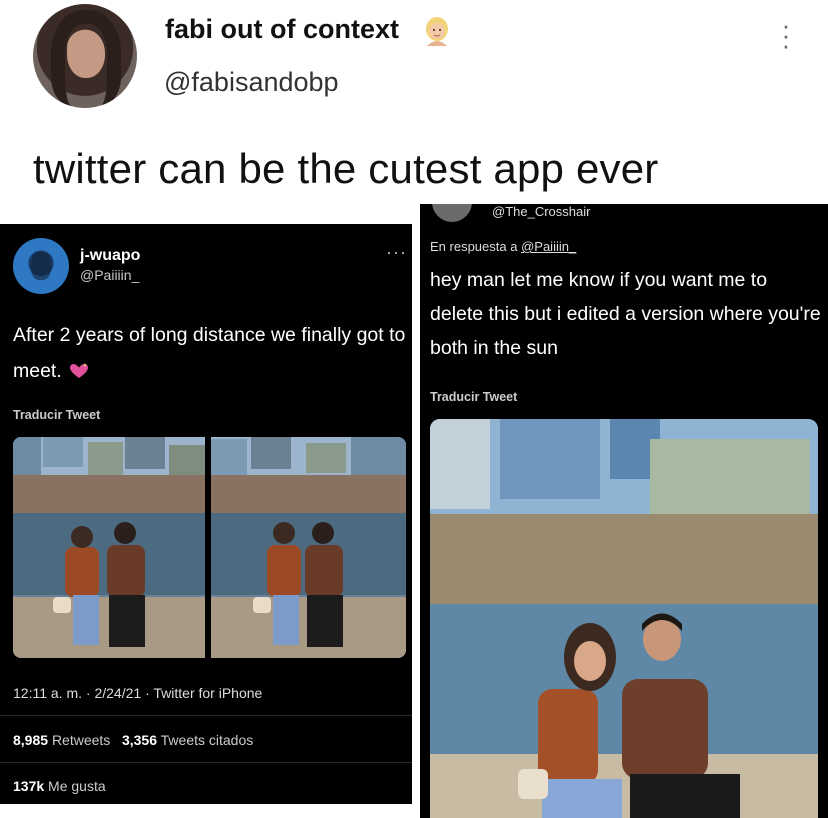  Describe the element at coordinates (548, 246) in the screenshot. I see `reply-mention-link: @Paiiiin_` at that location.